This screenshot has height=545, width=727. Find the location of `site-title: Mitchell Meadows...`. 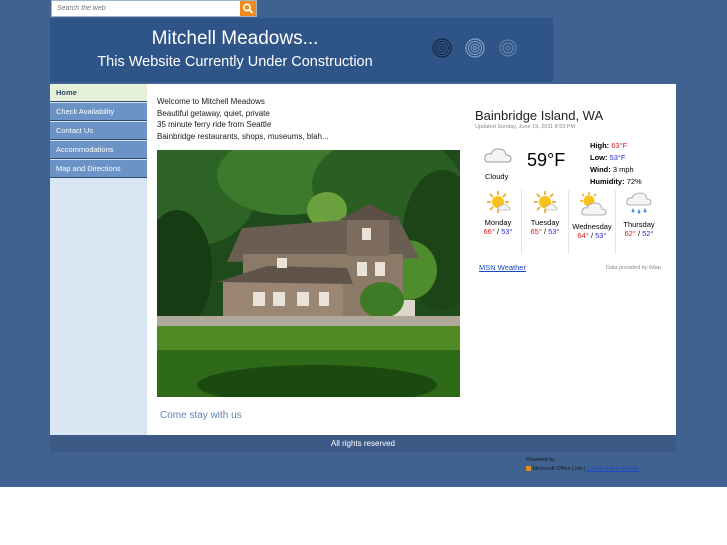

site-title: Mitchell Meadows... is located at coordinates (235, 38).